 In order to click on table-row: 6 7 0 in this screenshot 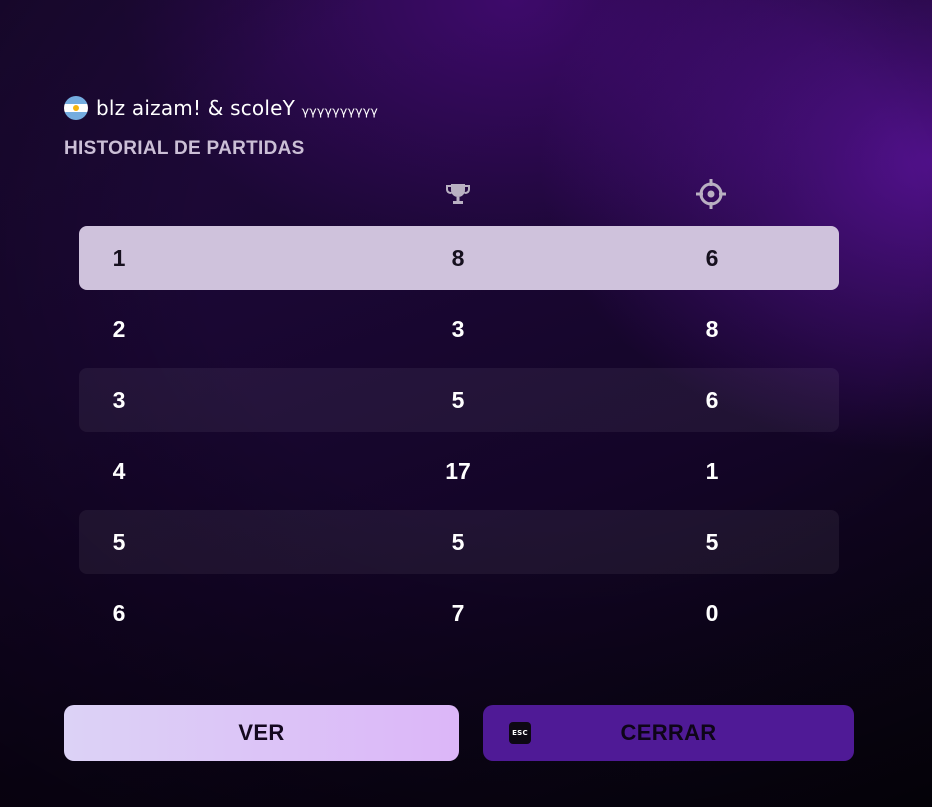, I will do `click(459, 613)`.